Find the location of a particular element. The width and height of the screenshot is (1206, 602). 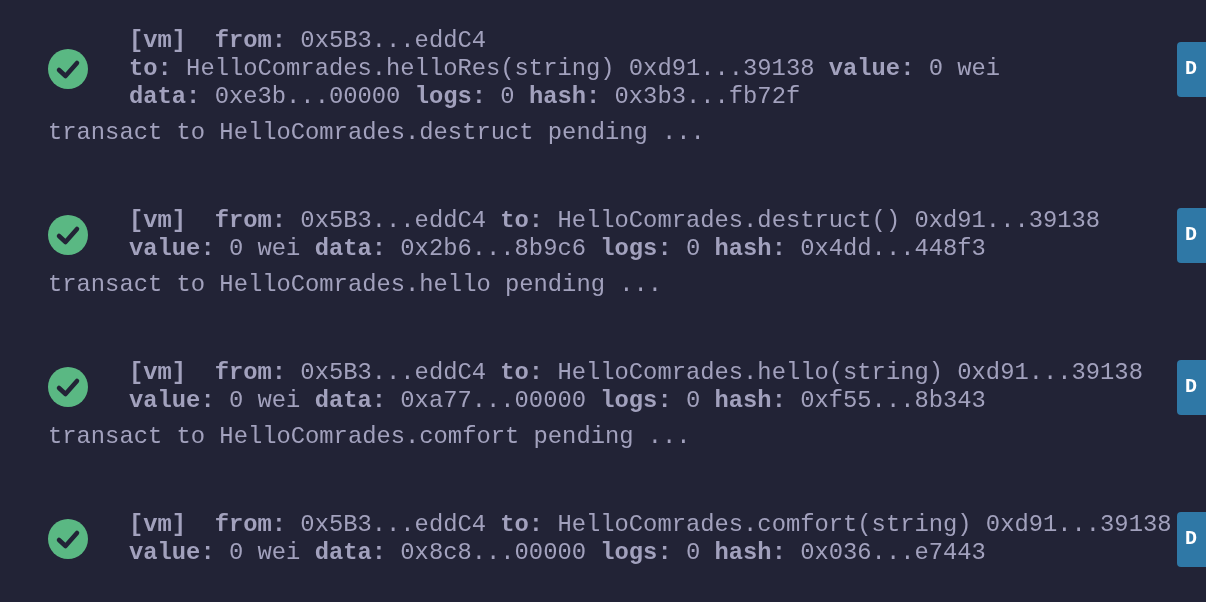

log-line: value: 0 wei data: 0x8c8...00000 logs: 0 hash: 0x036...e7443 is located at coordinates (558, 553).